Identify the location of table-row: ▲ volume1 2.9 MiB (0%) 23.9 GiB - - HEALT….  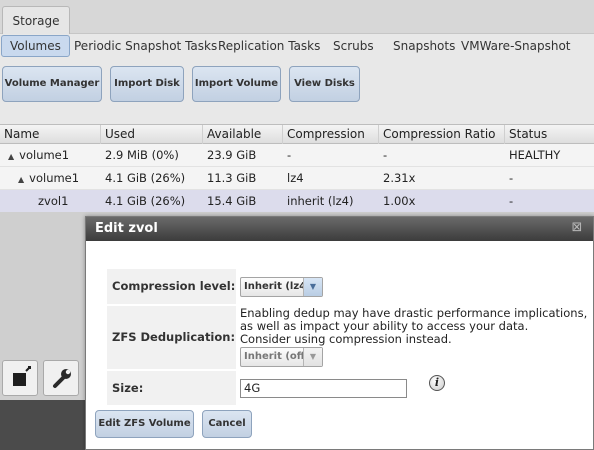
(297, 155).